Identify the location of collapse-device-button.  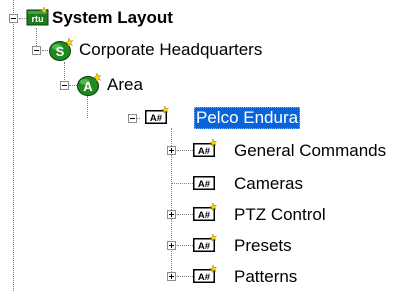
(132, 118).